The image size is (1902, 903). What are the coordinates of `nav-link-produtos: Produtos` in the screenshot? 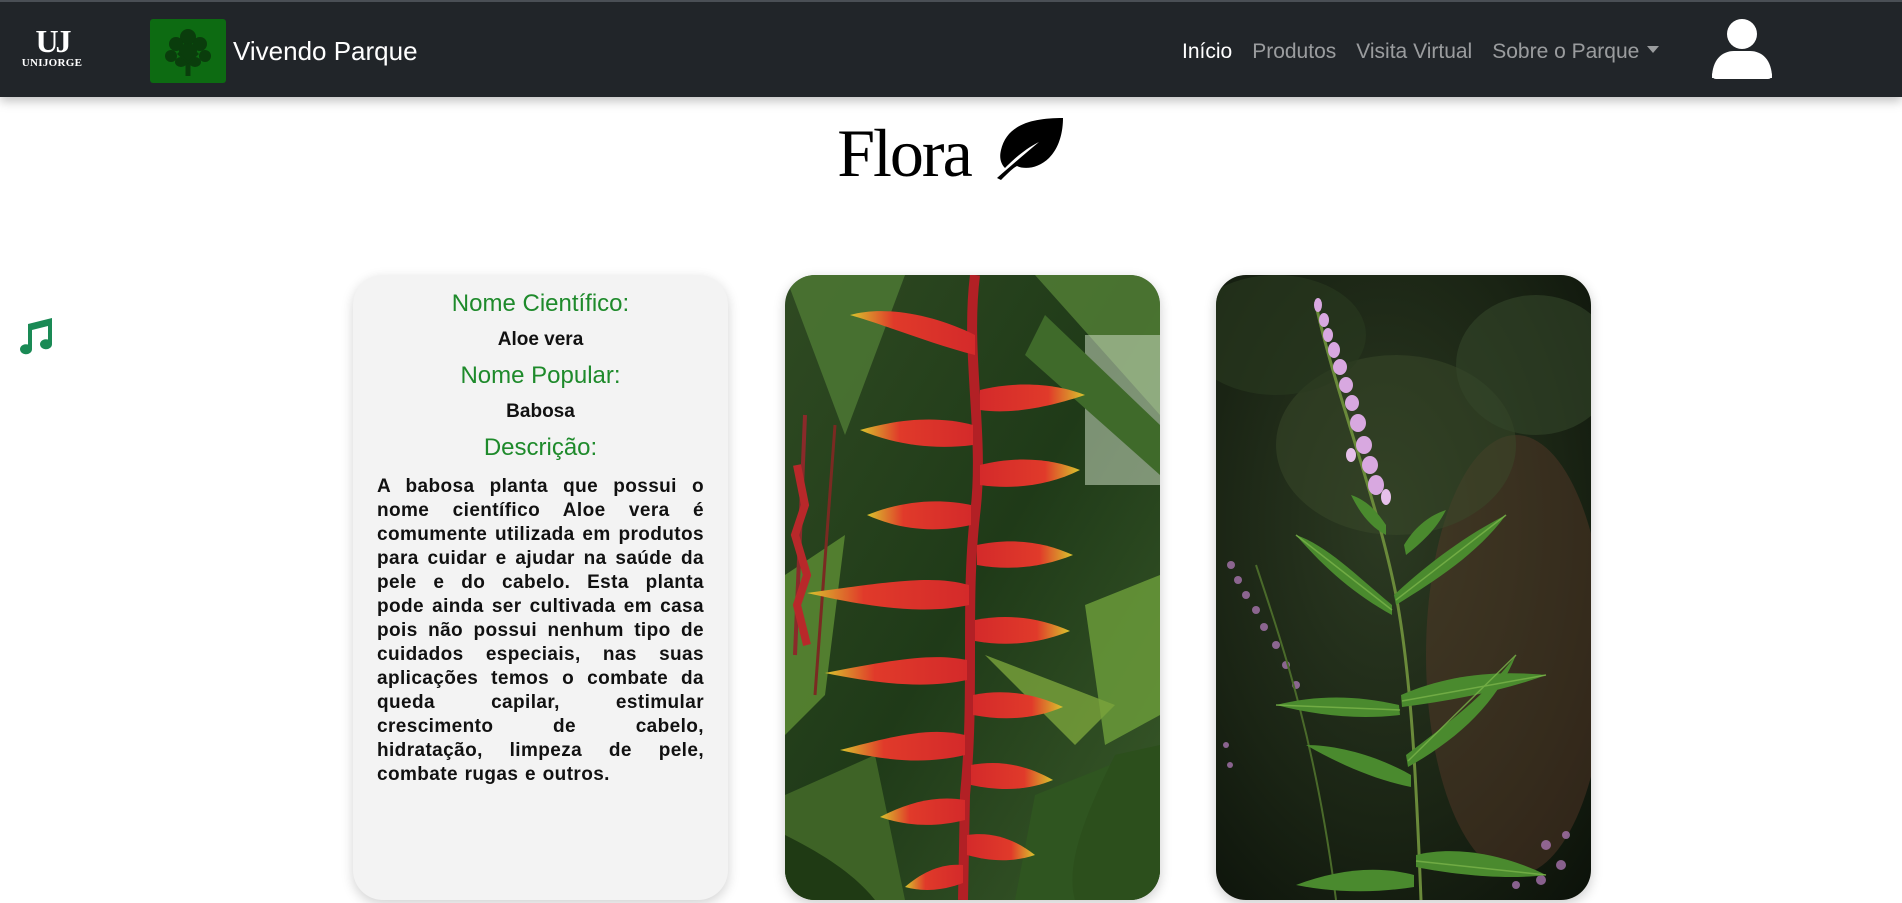 It's located at (1294, 52).